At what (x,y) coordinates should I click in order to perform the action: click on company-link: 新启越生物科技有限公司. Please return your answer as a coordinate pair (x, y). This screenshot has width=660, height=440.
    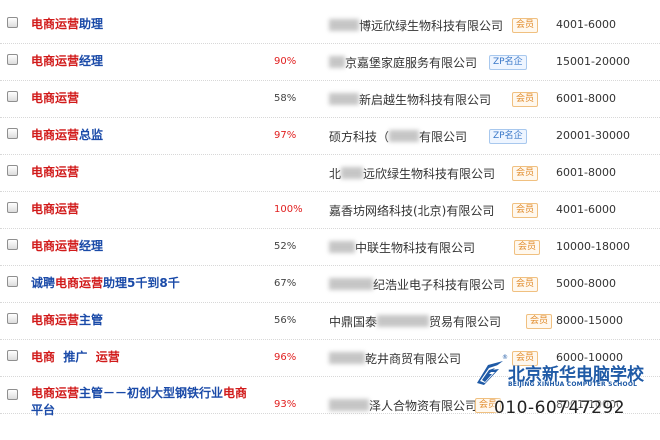
    Looking at the image, I should click on (419, 99).